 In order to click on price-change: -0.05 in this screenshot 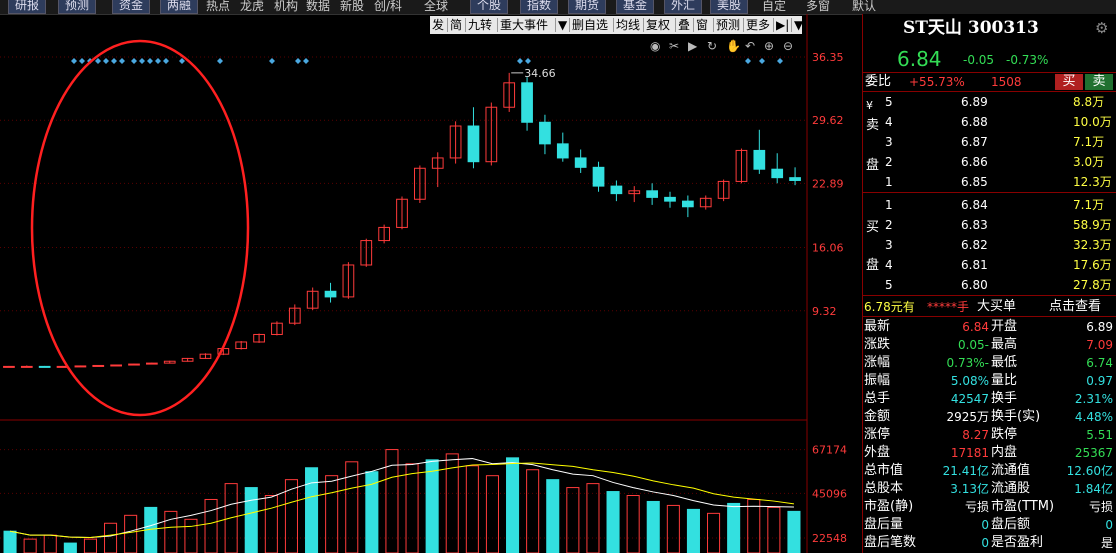, I will do `click(979, 60)`.